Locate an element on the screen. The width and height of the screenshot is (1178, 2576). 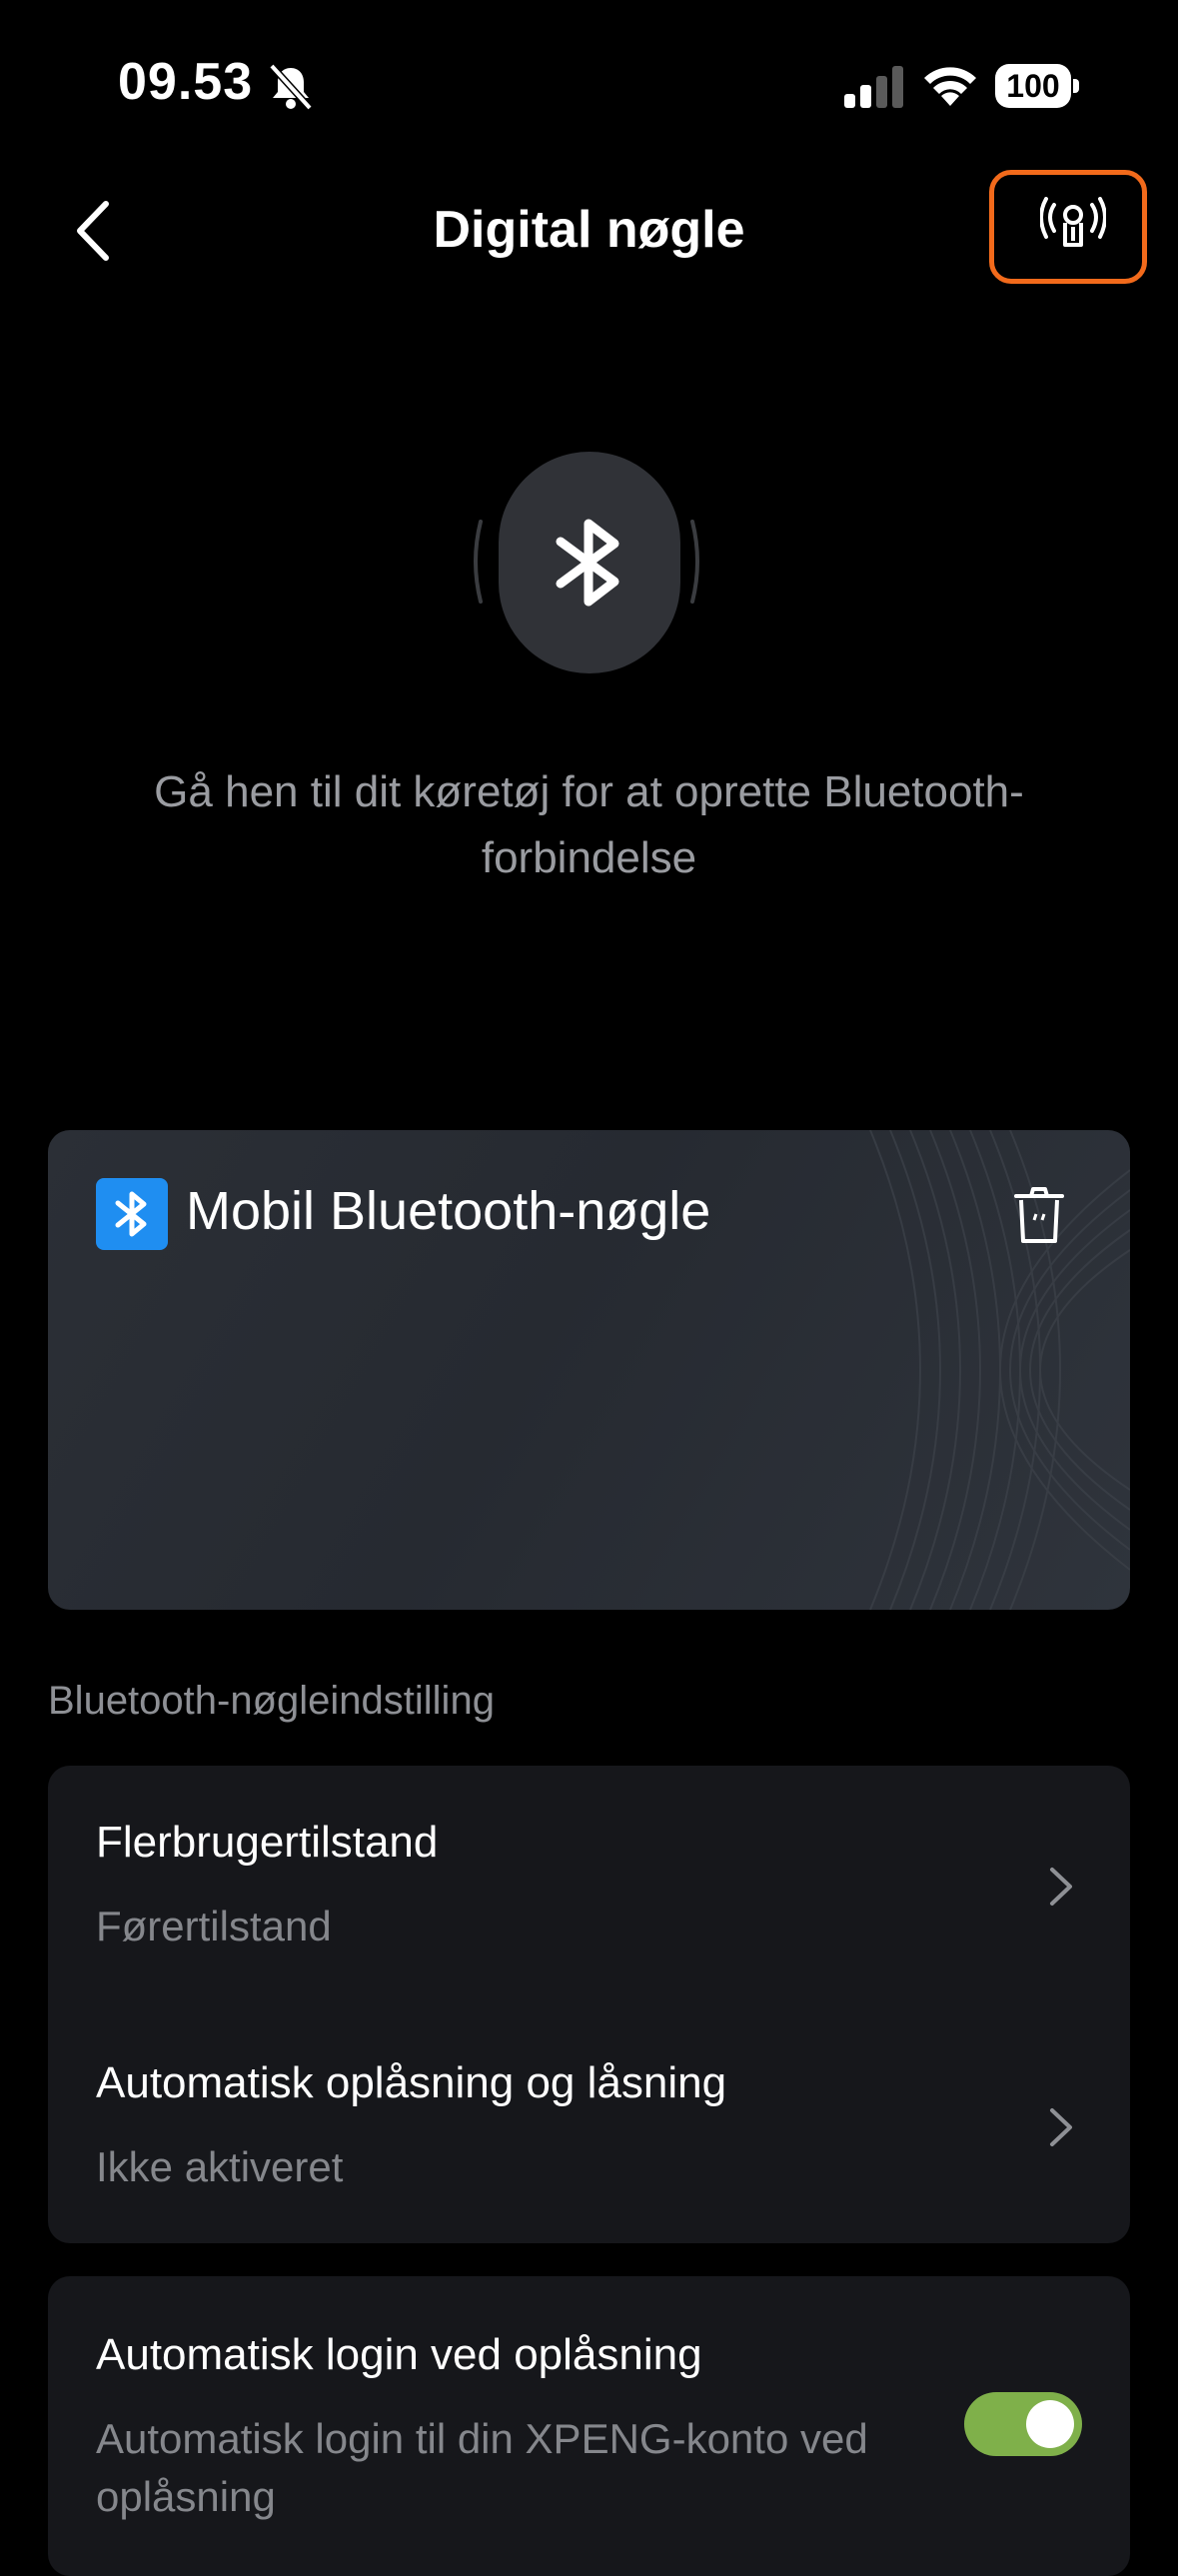
row-title: Flerbrugertilstand is located at coordinates (267, 1842).